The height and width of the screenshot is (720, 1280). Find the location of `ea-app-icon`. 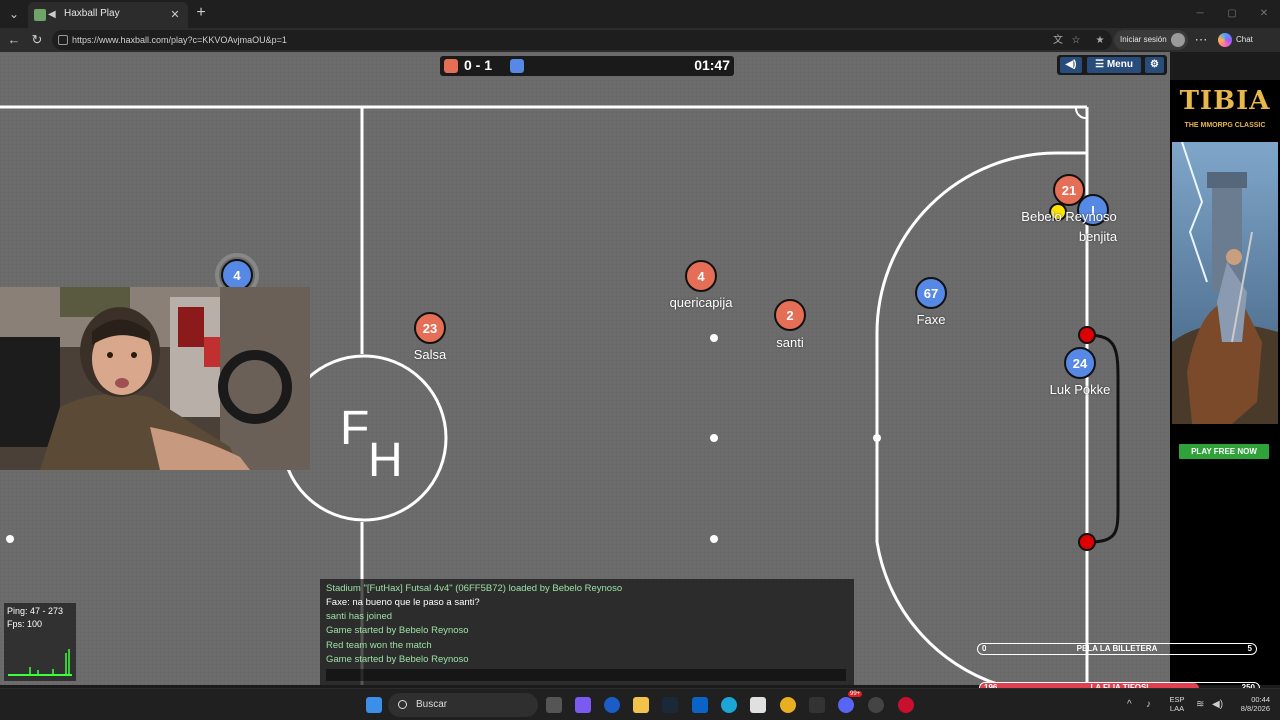

ea-app-icon is located at coordinates (612, 705).